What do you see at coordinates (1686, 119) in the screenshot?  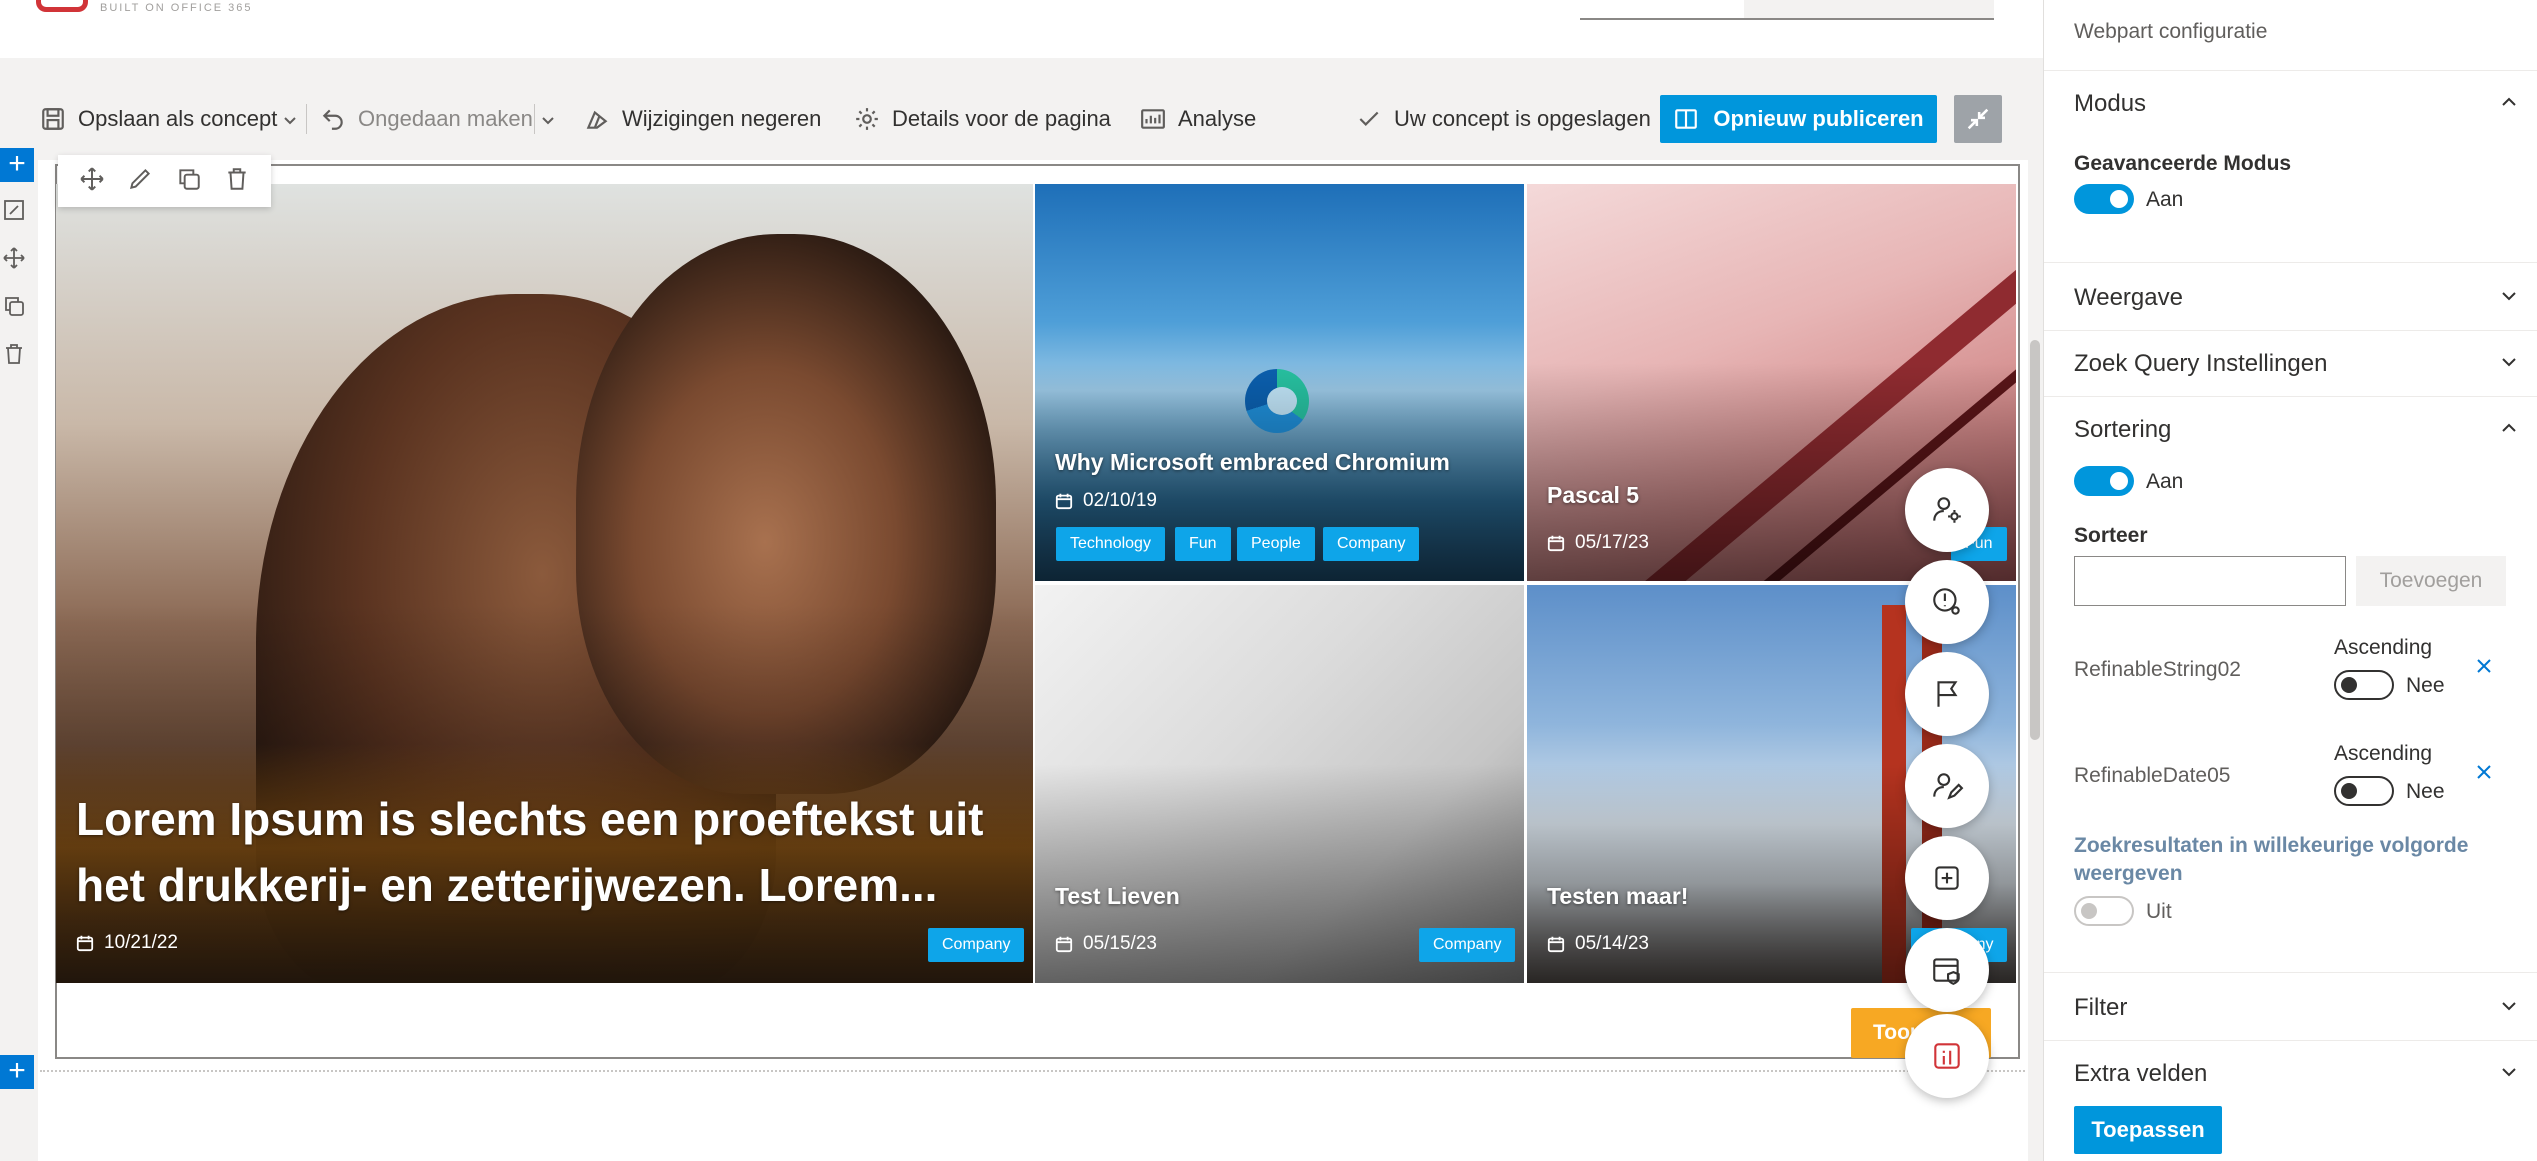 I see `publish-icon` at bounding box center [1686, 119].